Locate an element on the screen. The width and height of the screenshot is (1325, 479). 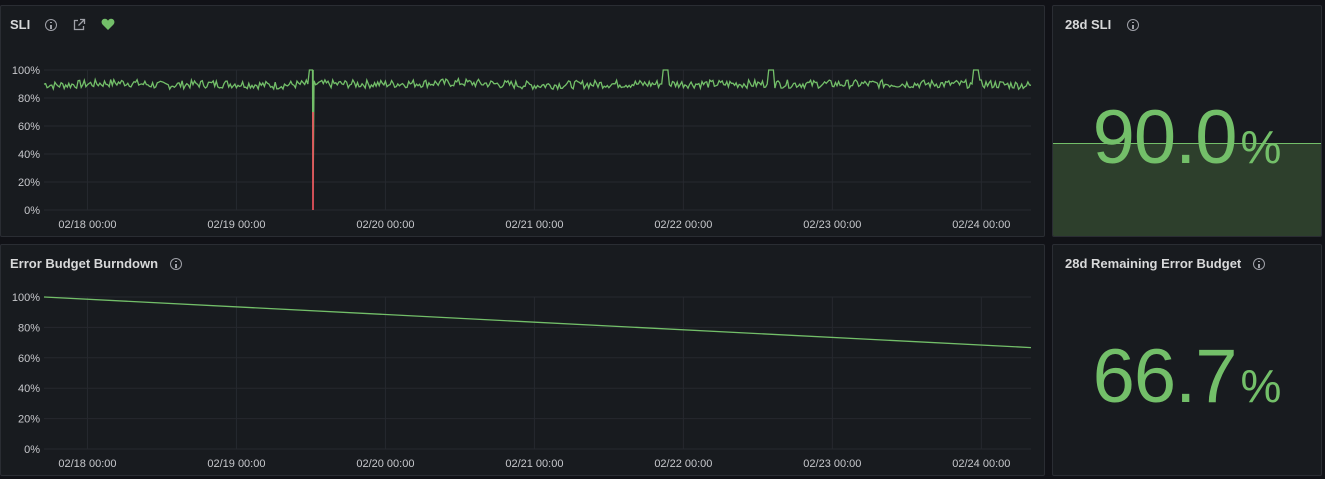
remaining-budget-title: 28d Remaining Error Budget is located at coordinates (1153, 263).